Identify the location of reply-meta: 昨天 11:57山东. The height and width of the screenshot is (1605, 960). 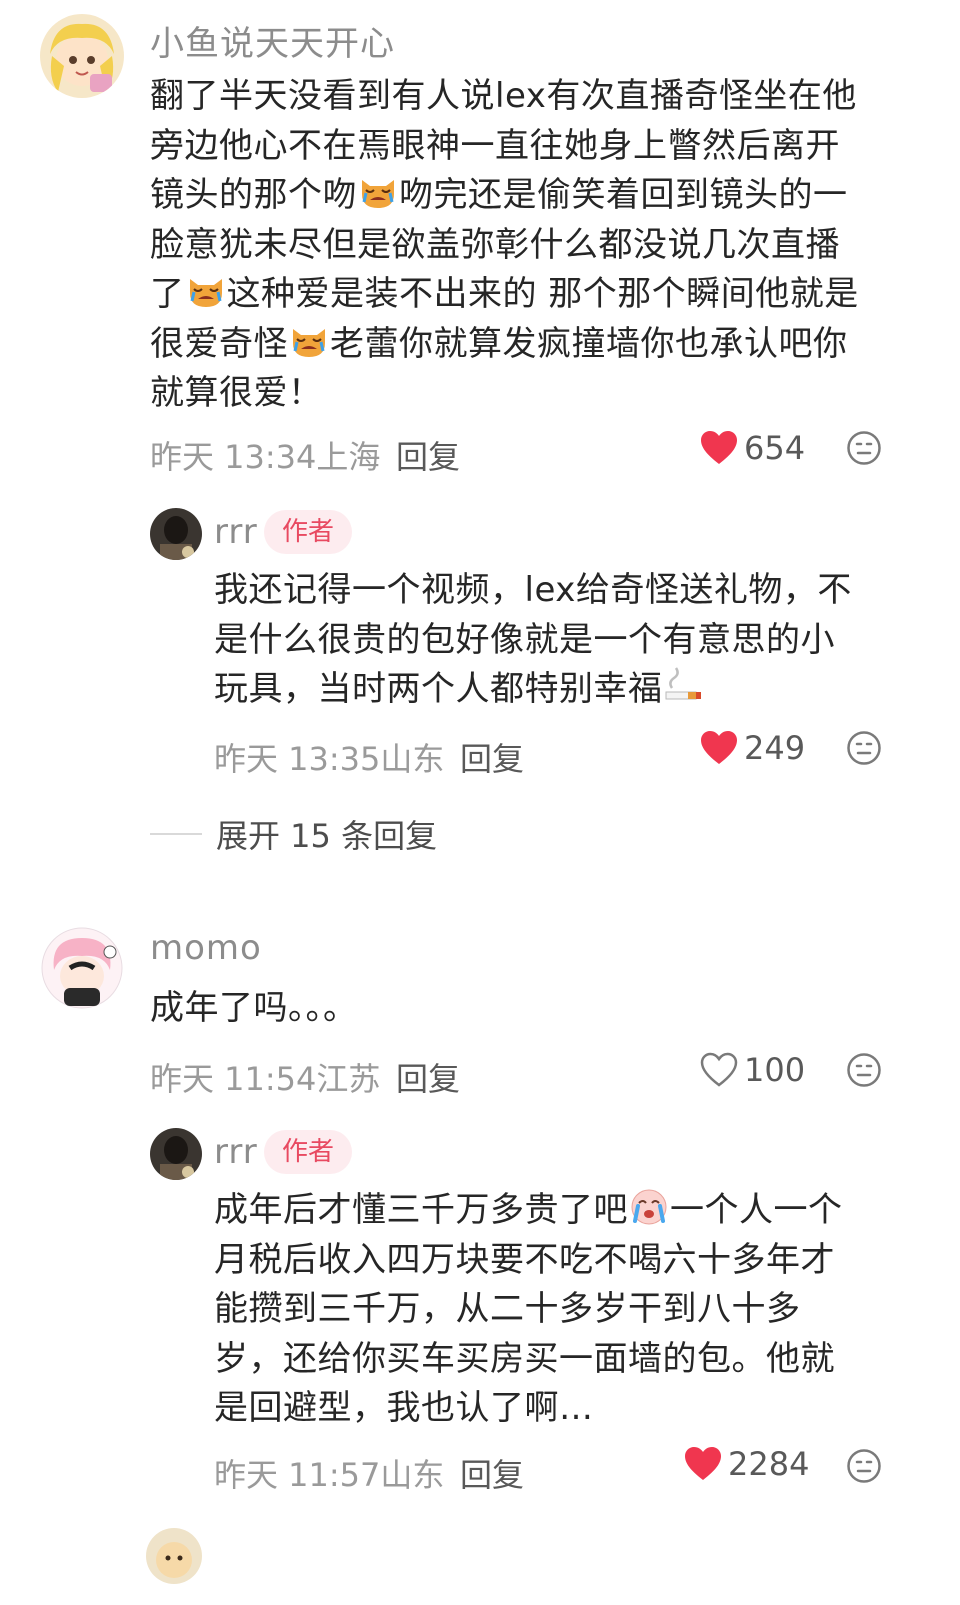
(329, 1473).